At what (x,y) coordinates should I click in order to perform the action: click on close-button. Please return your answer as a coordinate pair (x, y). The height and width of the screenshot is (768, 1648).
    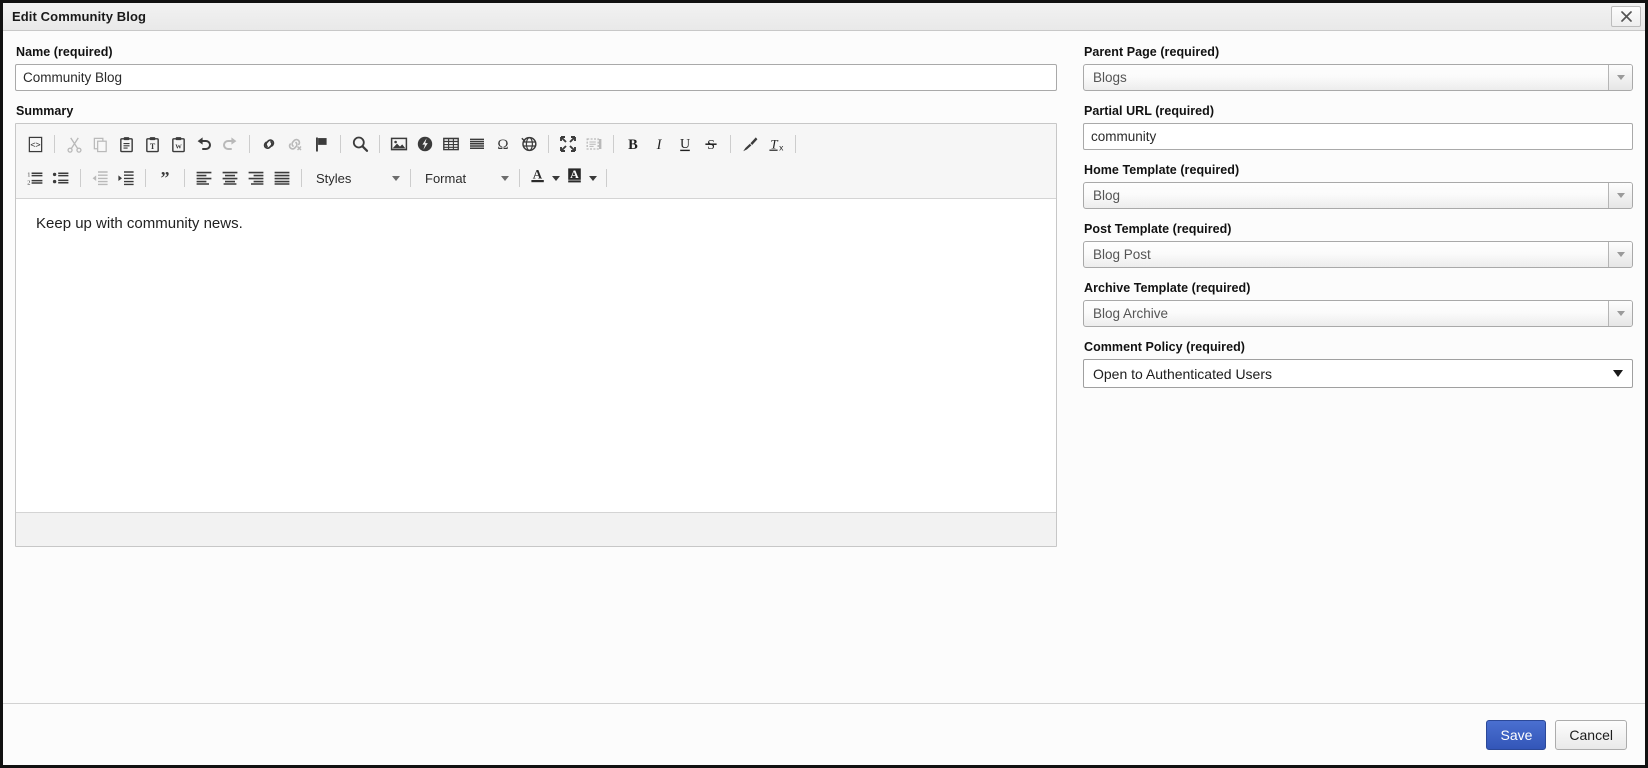
    Looking at the image, I should click on (1626, 16).